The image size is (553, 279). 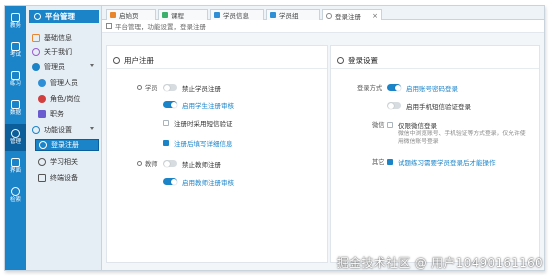 I want to click on tab-home: 启始页, so click(x=131, y=14).